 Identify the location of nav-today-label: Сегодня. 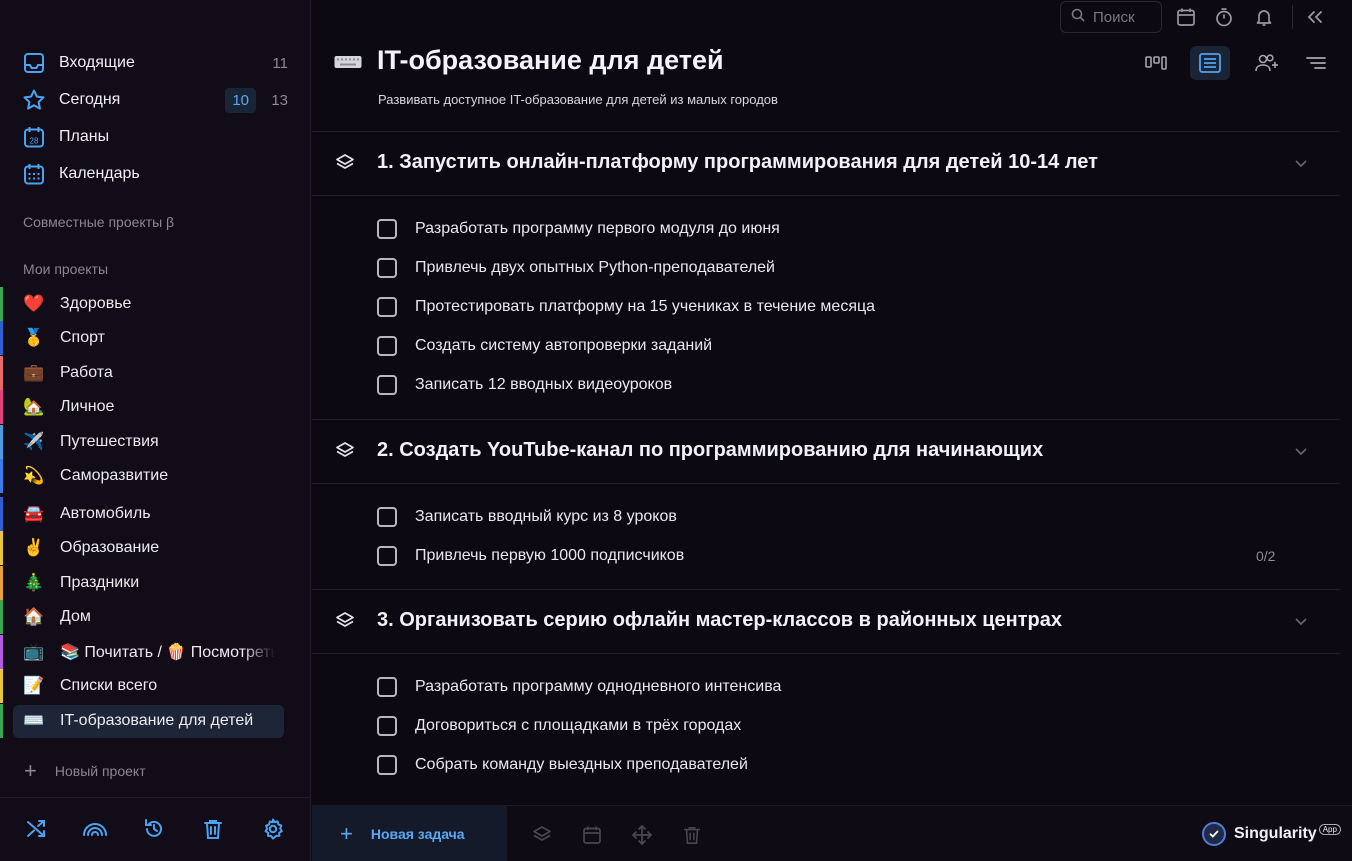
(90, 99).